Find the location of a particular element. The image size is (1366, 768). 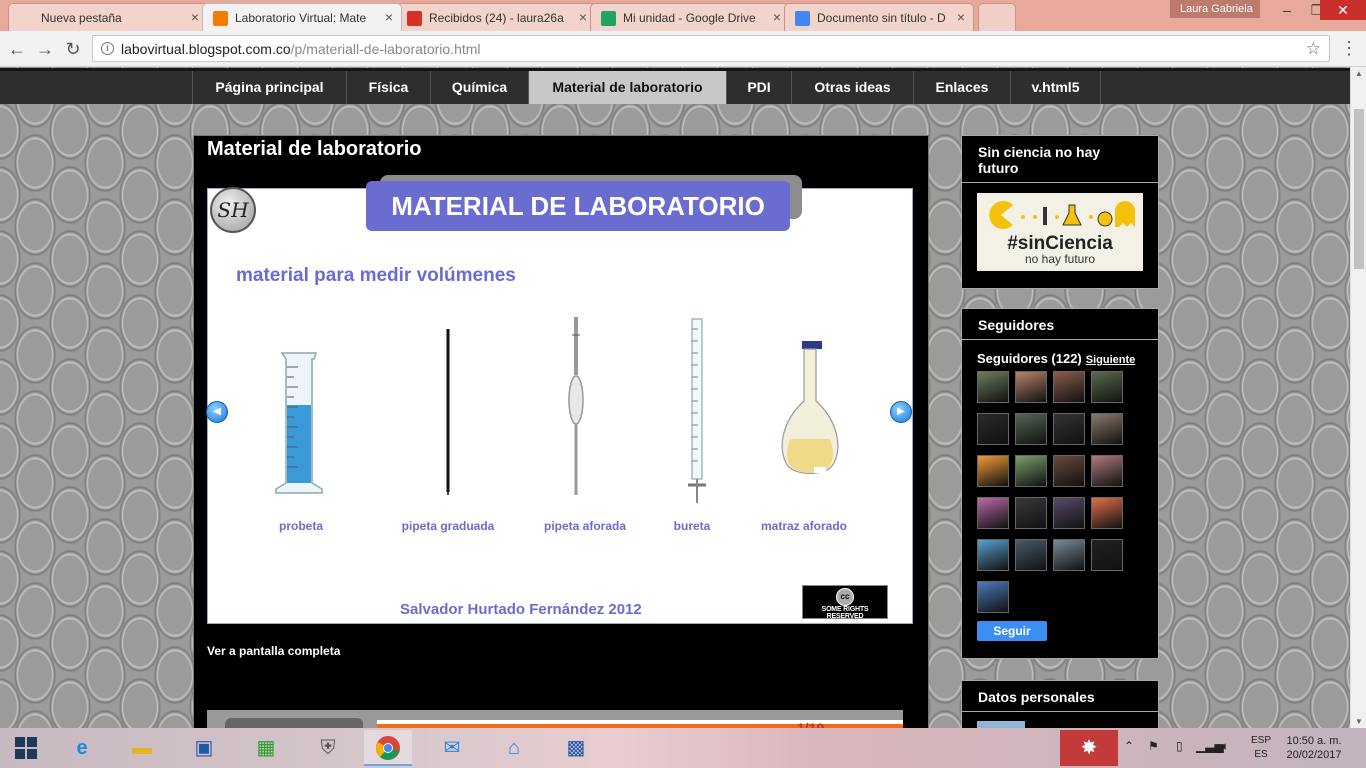

item-label-pipeta-aforada: pipeta aforada is located at coordinates (585, 526).